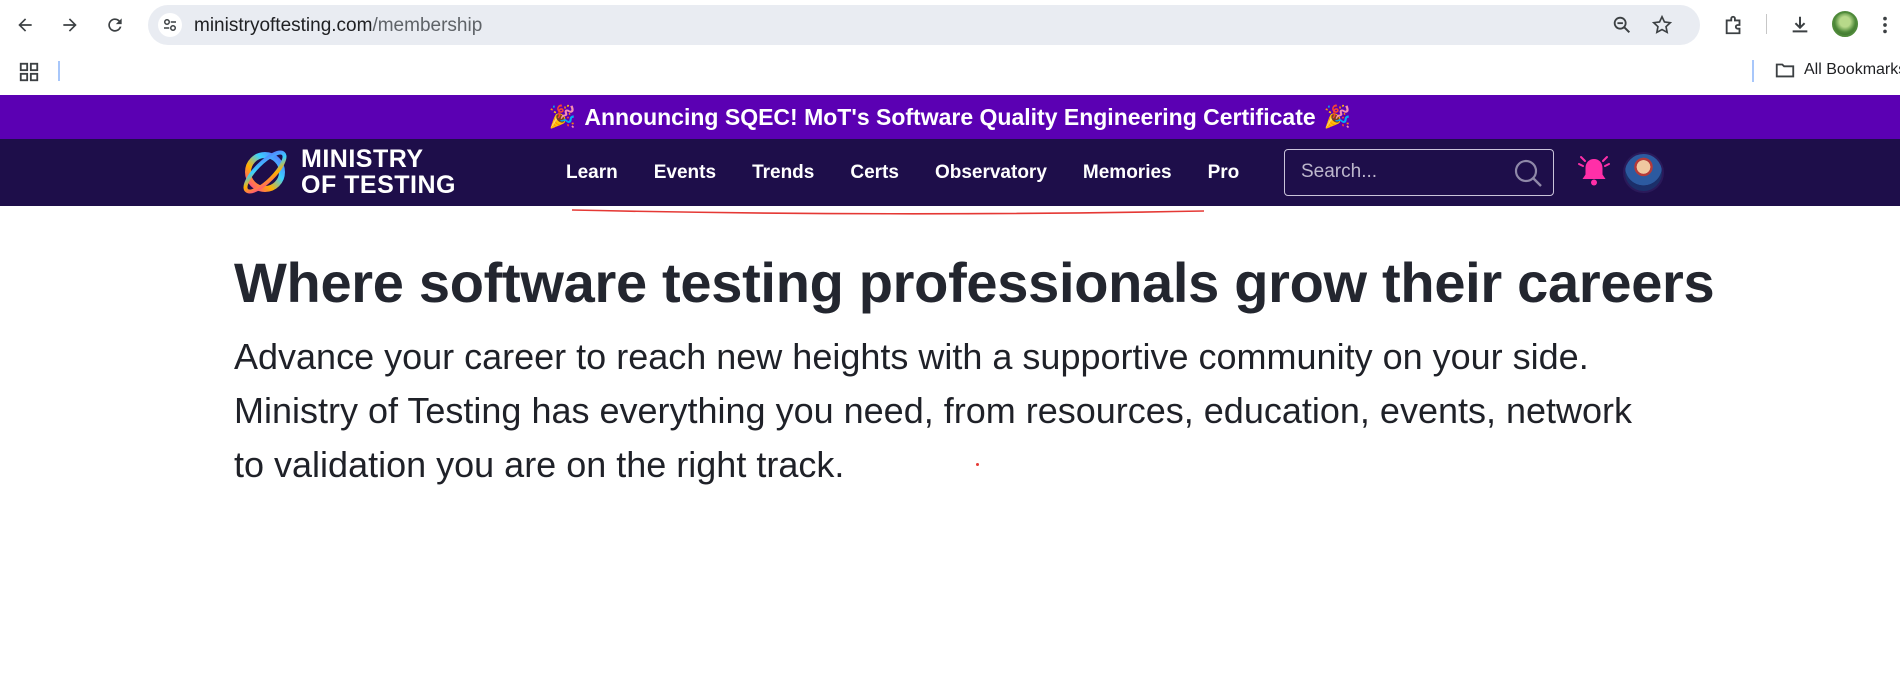 This screenshot has width=1900, height=684. Describe the element at coordinates (950, 72) in the screenshot. I see `bookmarks-bar: All Bookmarks` at that location.